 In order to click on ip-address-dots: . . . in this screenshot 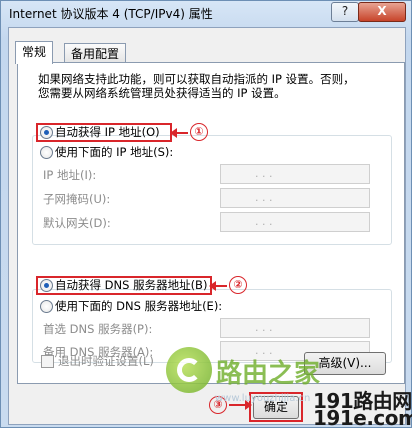, I will do `click(264, 173)`.